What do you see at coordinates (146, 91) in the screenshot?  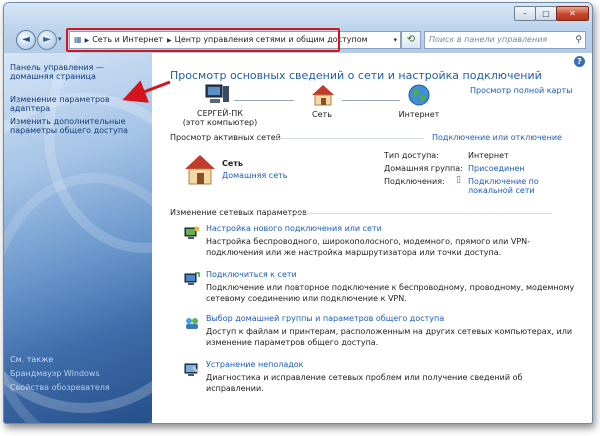 I see `annotation-arrow` at bounding box center [146, 91].